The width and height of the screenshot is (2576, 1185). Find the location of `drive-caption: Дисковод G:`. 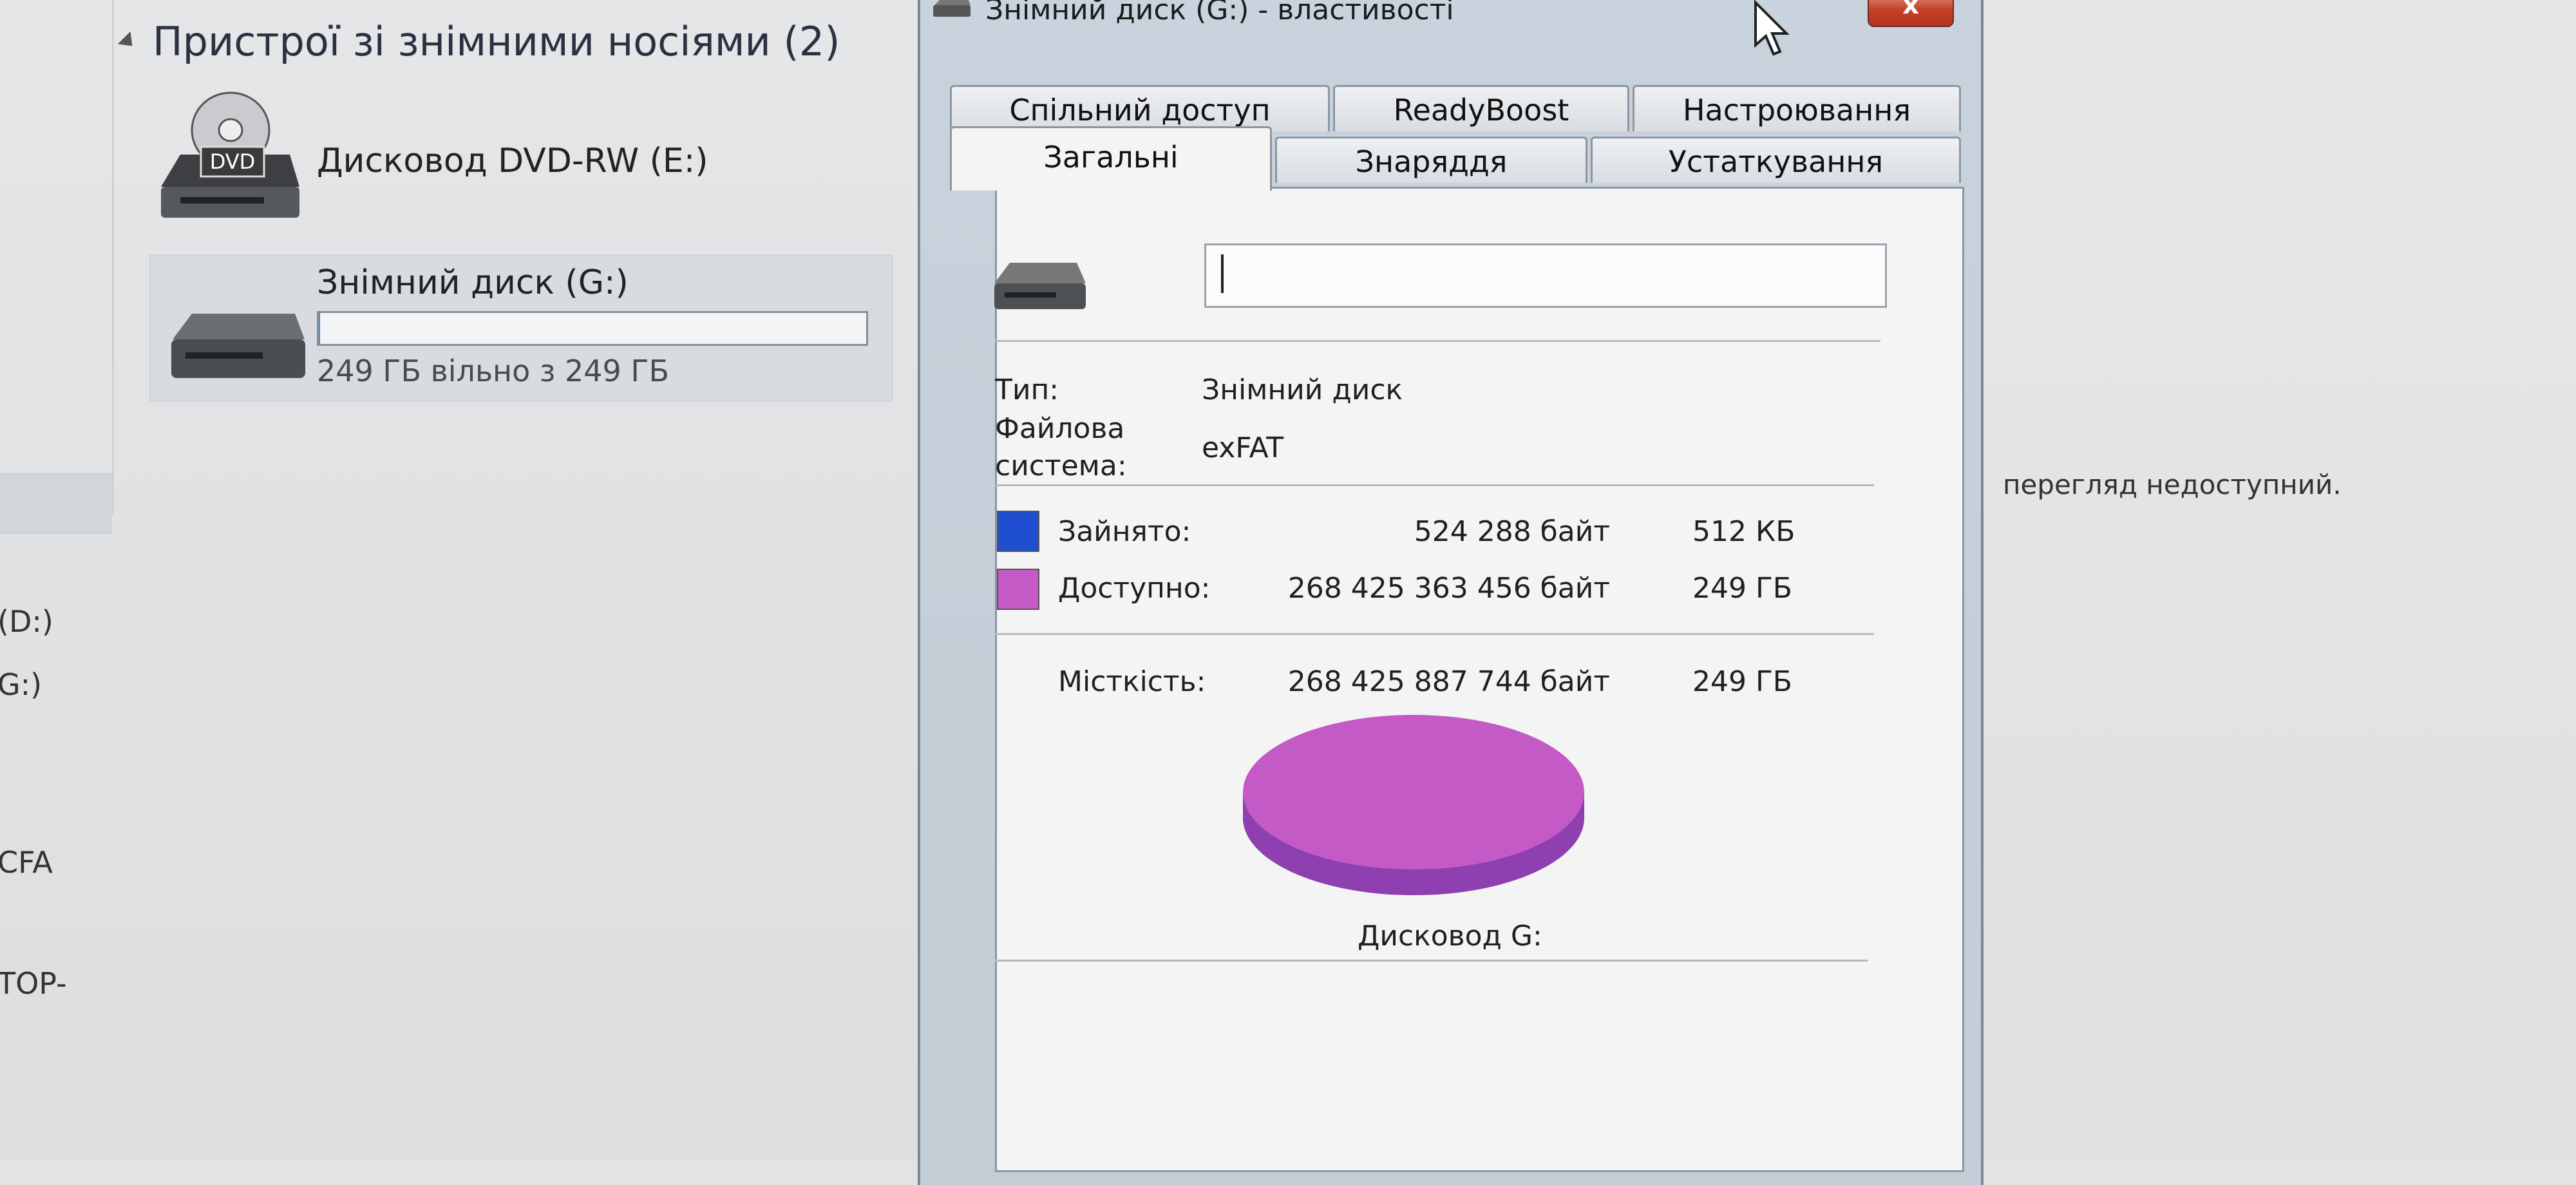

drive-caption: Дисковод G: is located at coordinates (1450, 936).